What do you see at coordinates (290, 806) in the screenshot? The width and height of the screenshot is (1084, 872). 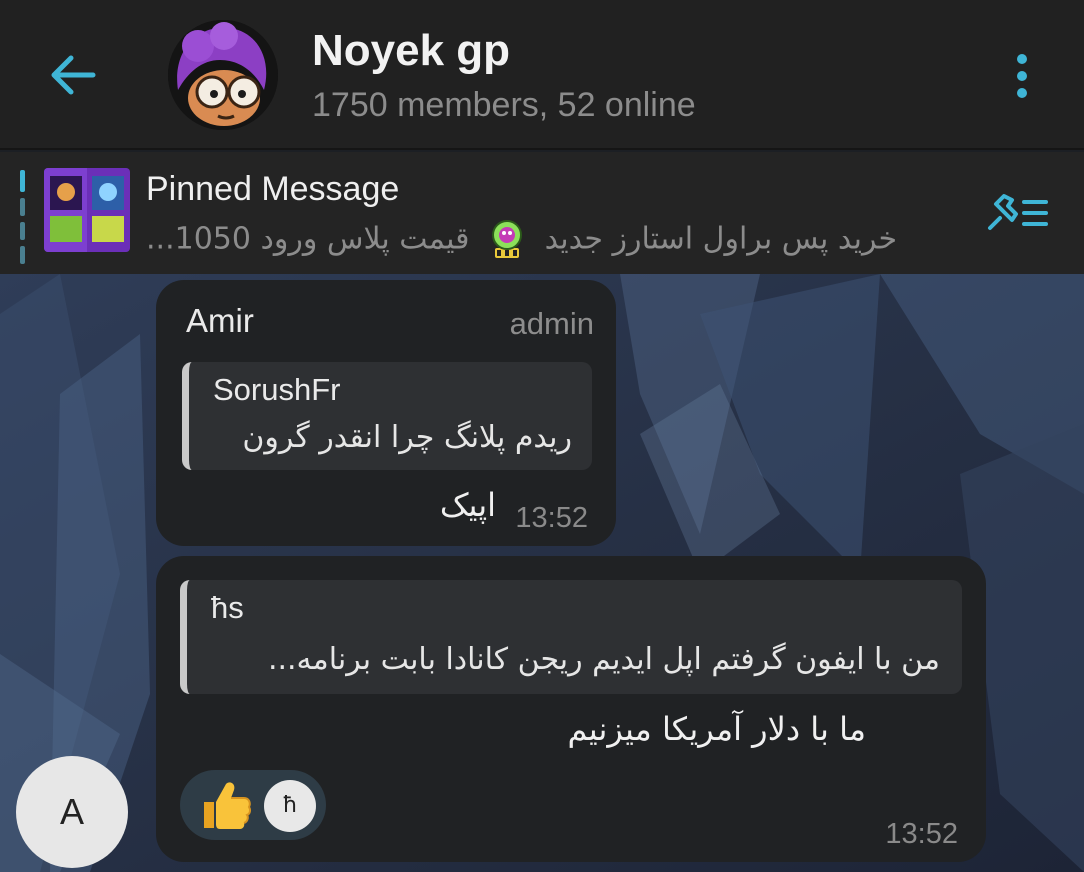 I see `reactor-avatar: ħ` at bounding box center [290, 806].